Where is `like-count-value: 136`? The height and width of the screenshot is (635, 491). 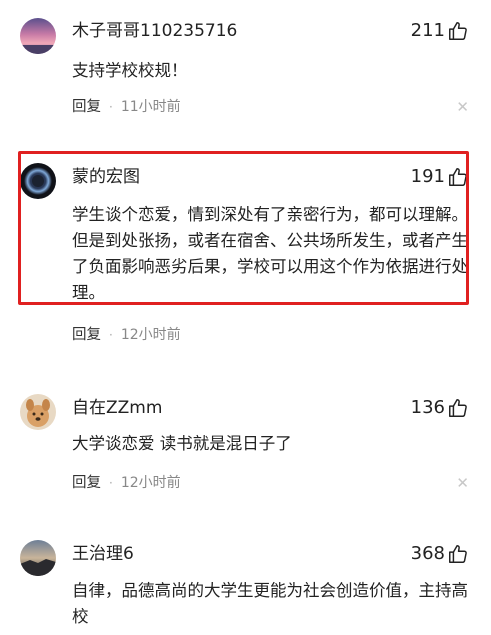
like-count-value: 136 is located at coordinates (427, 407).